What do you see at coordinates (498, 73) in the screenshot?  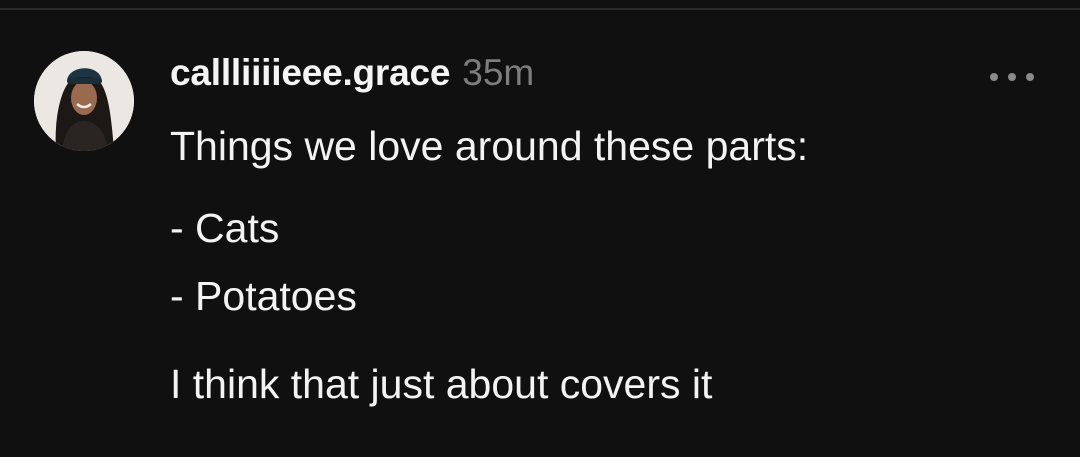 I see `post-timestamp: 35m` at bounding box center [498, 73].